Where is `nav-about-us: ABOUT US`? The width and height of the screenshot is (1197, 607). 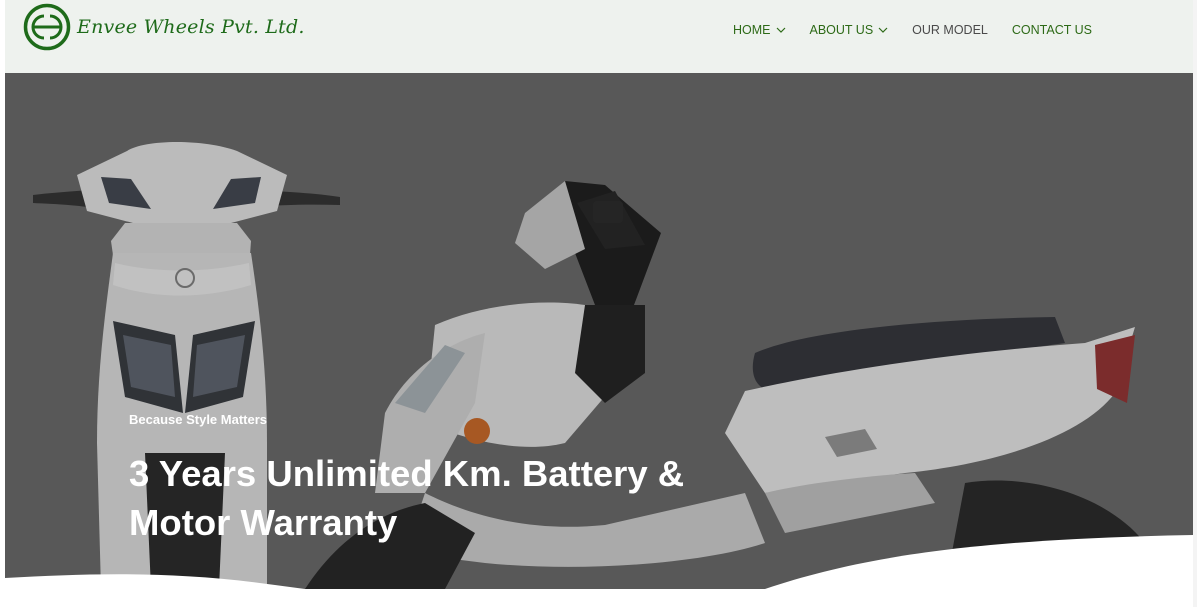
nav-about-us: ABOUT US is located at coordinates (849, 30).